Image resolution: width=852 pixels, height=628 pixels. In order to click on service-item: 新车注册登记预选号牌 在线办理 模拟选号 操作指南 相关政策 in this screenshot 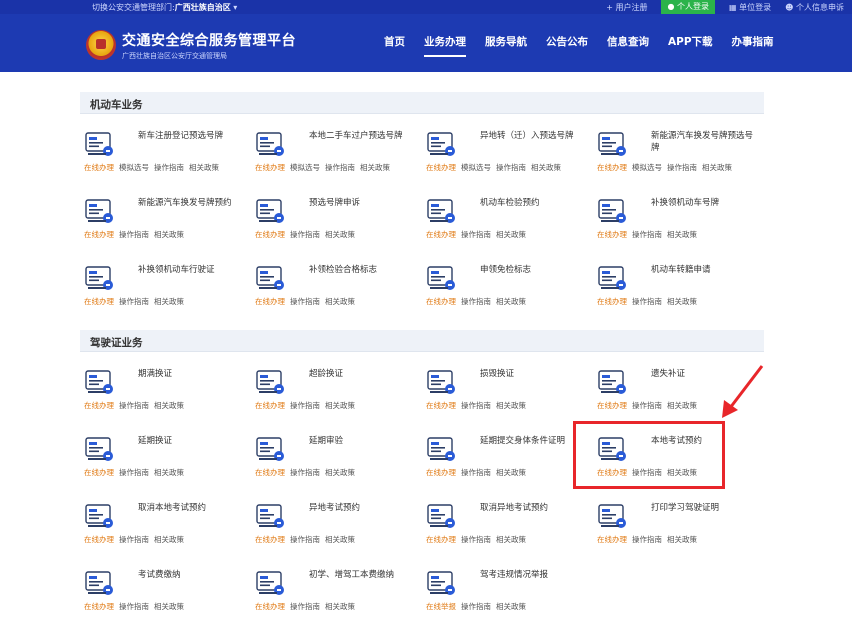, I will do `click(165, 154)`.